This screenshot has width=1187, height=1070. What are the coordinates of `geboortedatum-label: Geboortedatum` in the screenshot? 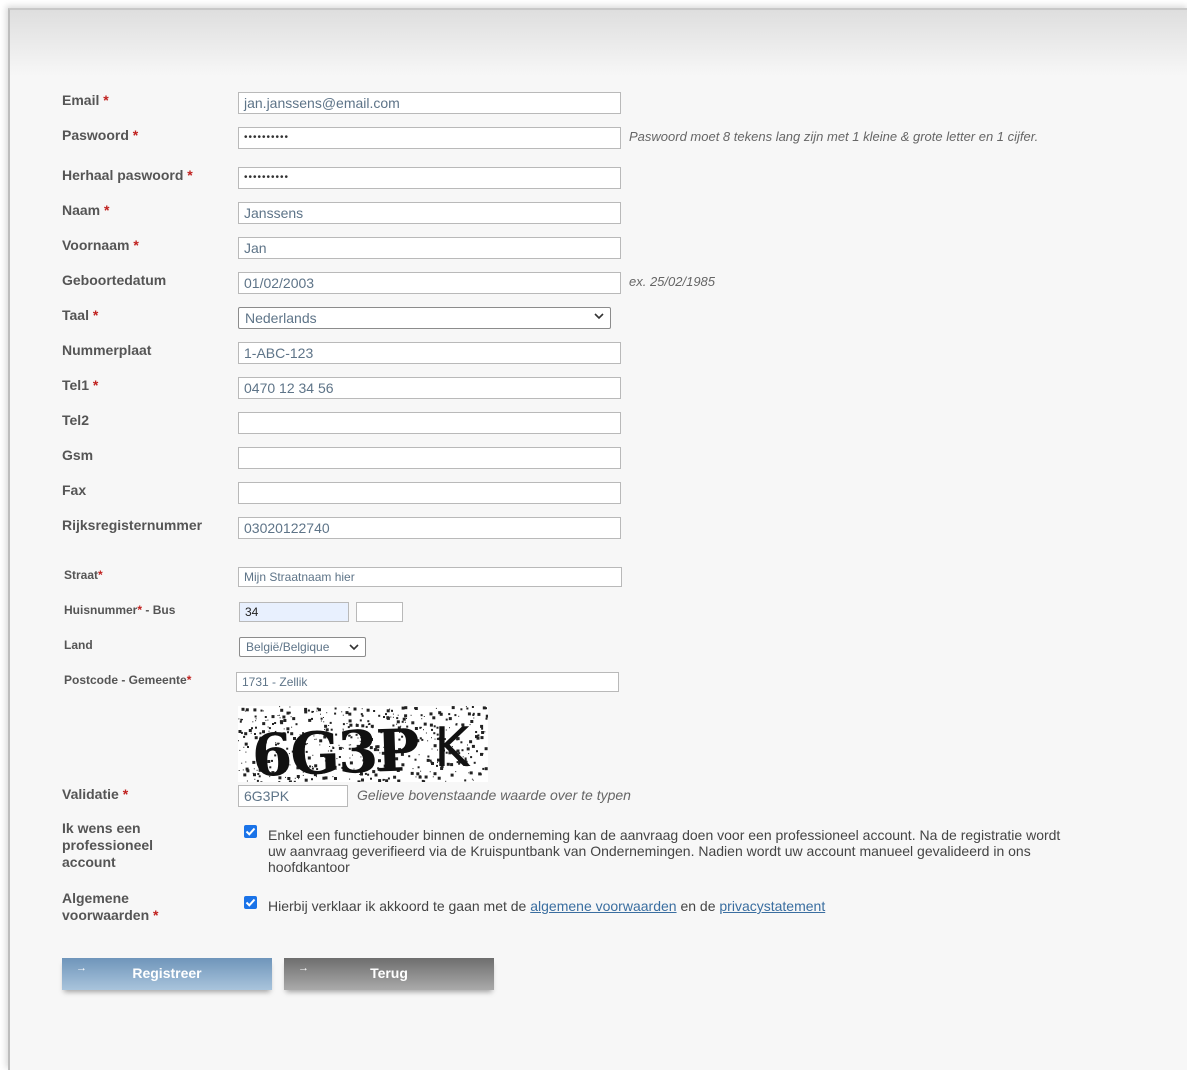 It's located at (114, 280).